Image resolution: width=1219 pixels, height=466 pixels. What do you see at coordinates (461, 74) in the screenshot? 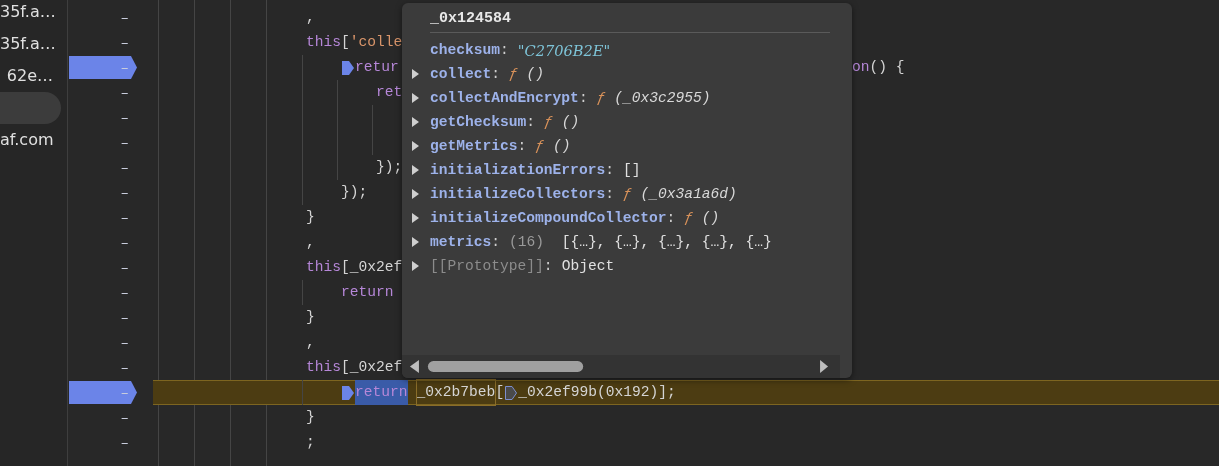
I see `property-key: collect` at bounding box center [461, 74].